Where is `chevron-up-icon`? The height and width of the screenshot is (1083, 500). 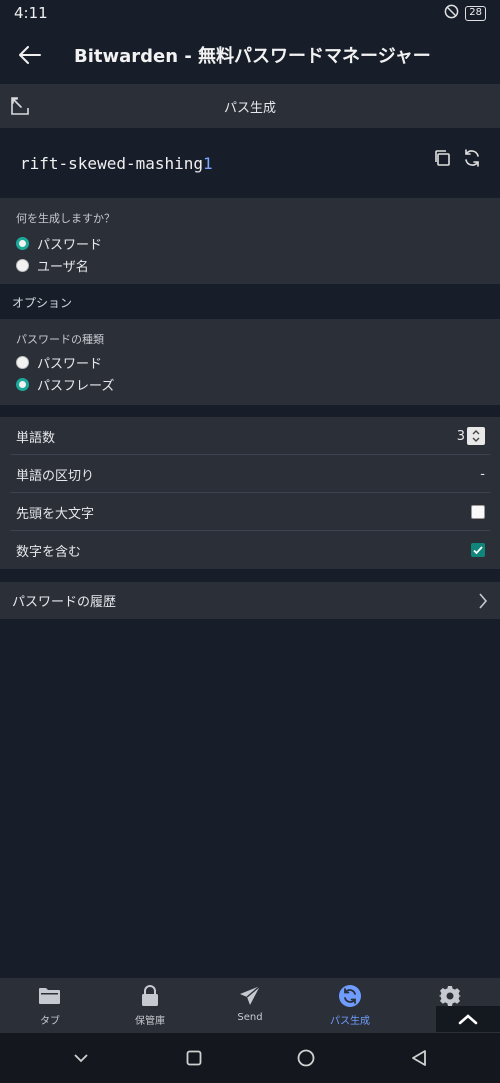
chevron-up-icon is located at coordinates (468, 1019).